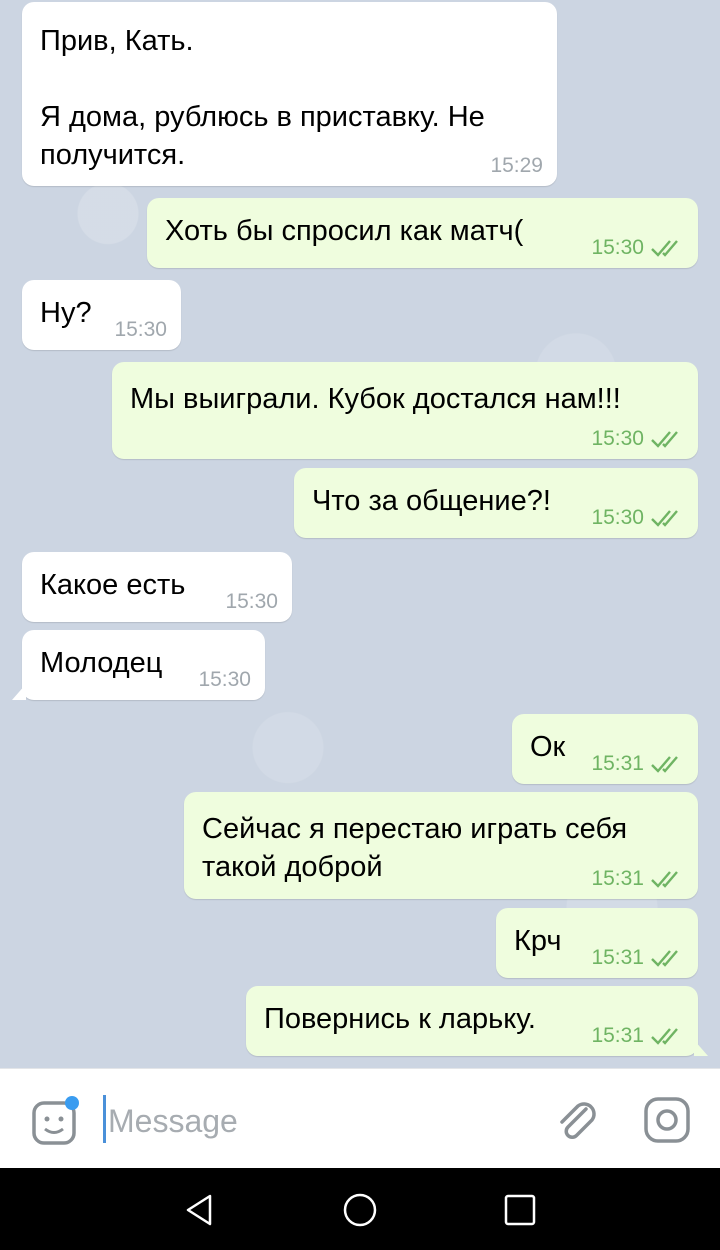  Describe the element at coordinates (104, 1119) in the screenshot. I see `text-cursor` at that location.